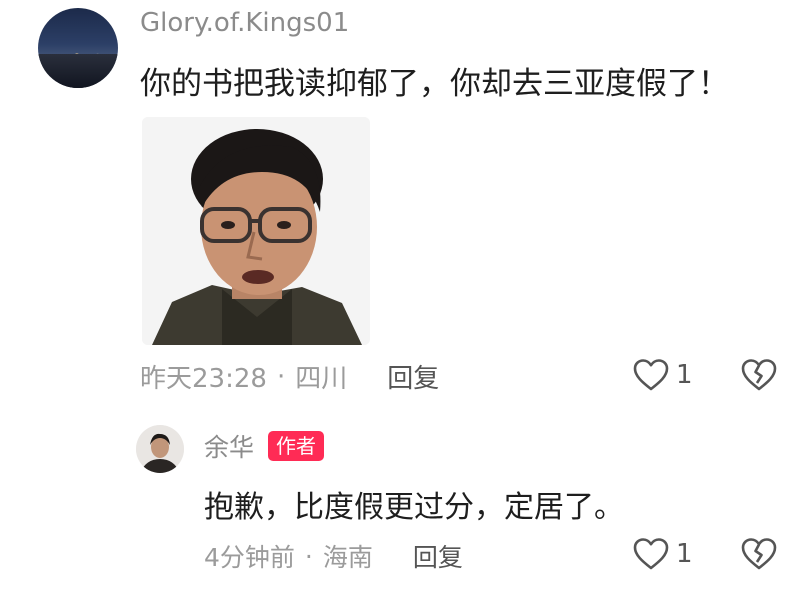 This screenshot has height=591, width=800. I want to click on comment-reply-button: 回复, so click(413, 376).